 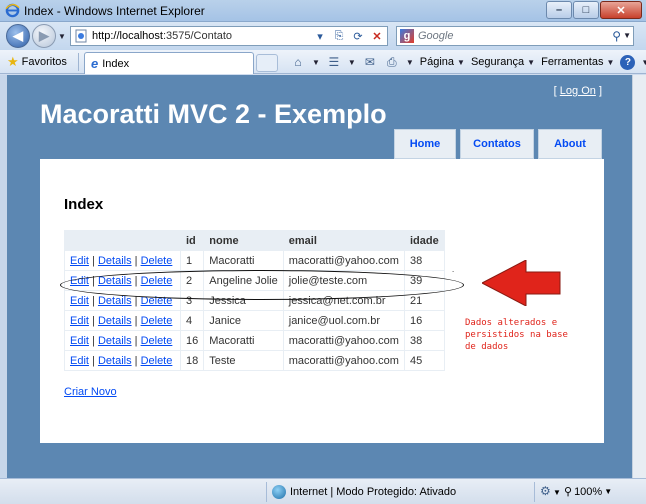 I want to click on back-button: ◀, so click(x=18, y=36).